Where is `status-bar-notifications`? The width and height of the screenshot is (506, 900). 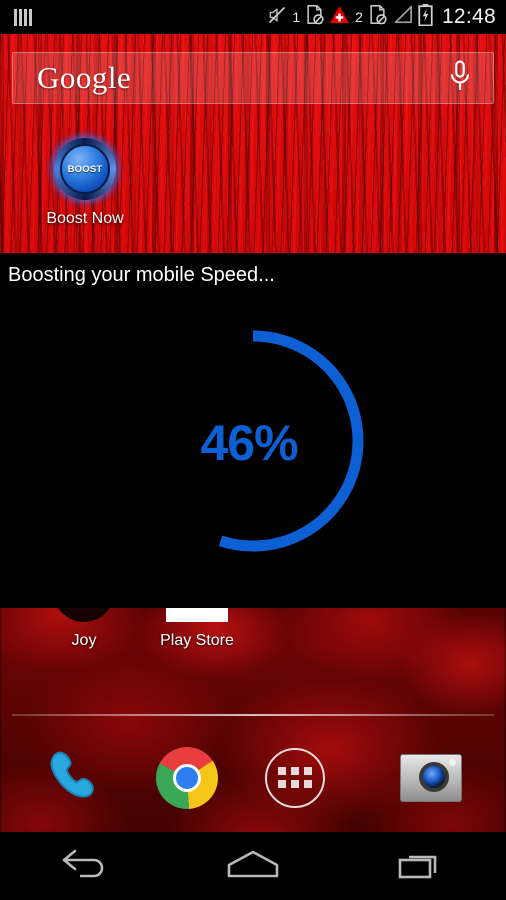 status-bar-notifications is located at coordinates (16, 17).